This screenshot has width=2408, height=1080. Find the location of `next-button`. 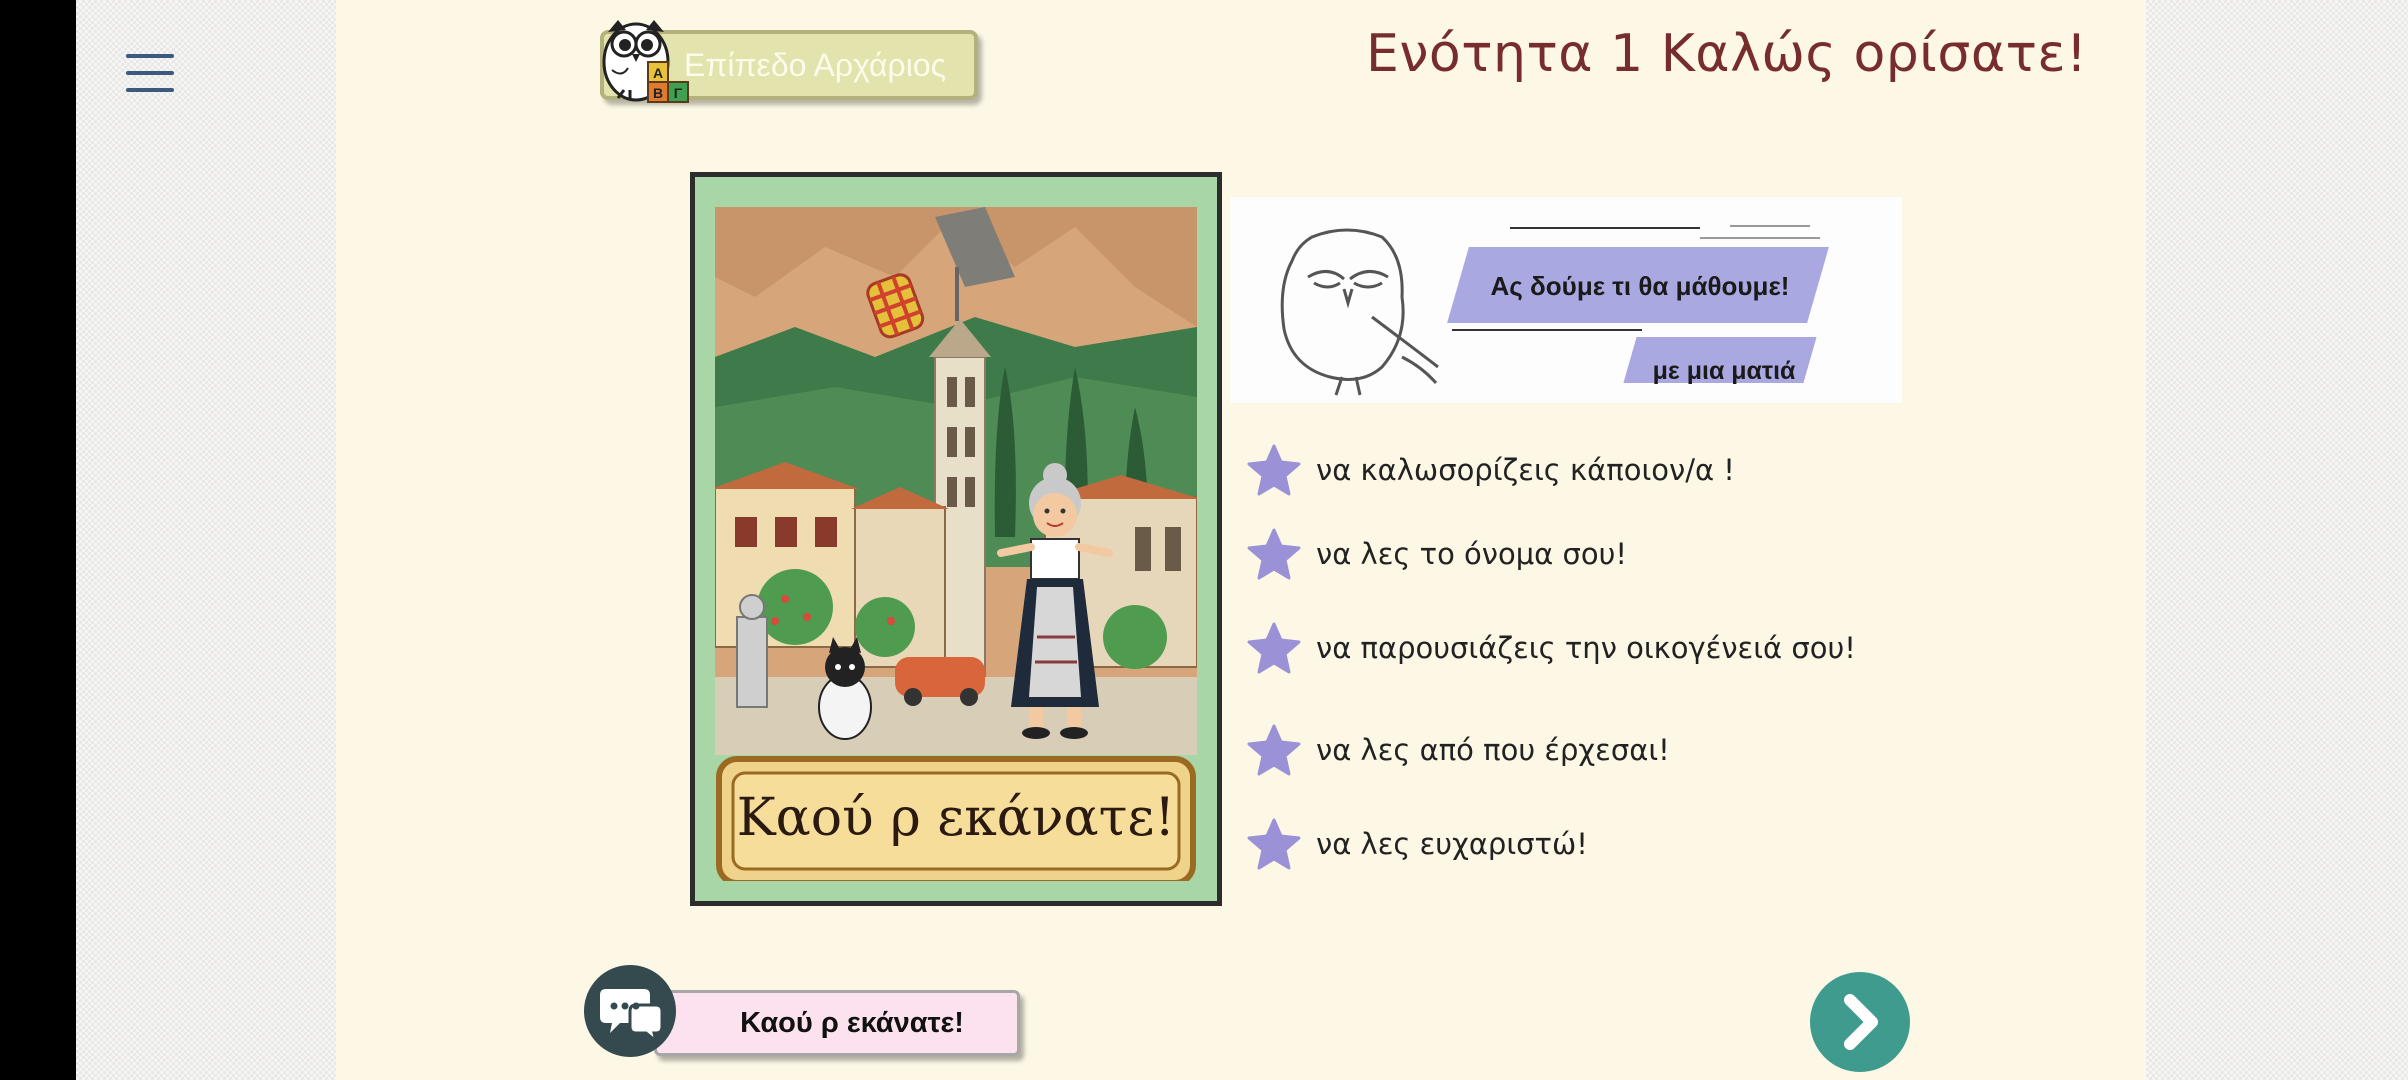

next-button is located at coordinates (1860, 1022).